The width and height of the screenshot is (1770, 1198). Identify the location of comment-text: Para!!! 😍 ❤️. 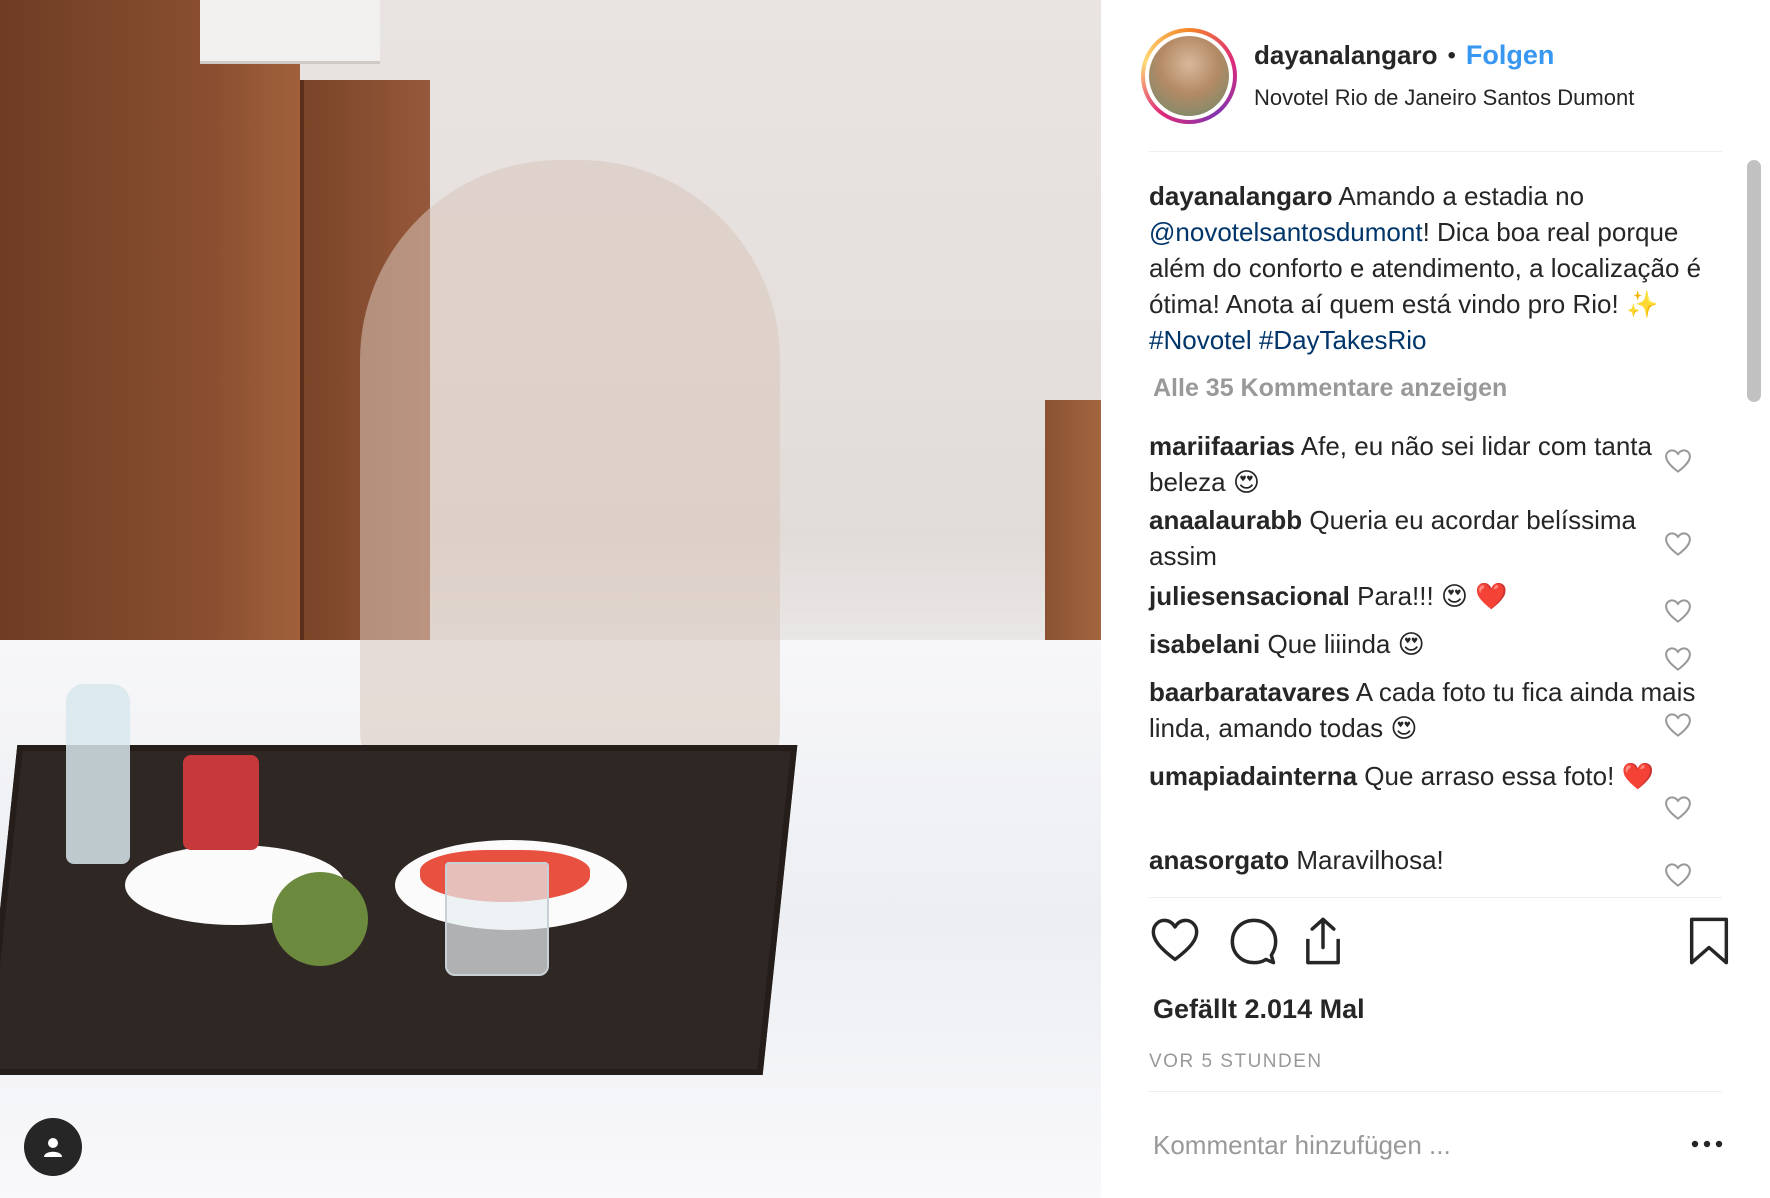
(1432, 596).